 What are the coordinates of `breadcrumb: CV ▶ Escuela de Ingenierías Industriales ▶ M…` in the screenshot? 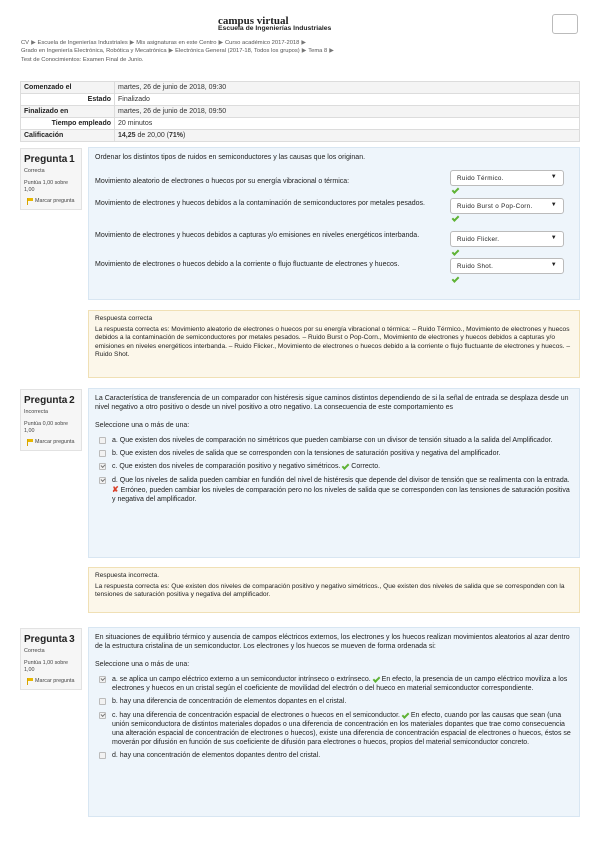 It's located at (241, 51).